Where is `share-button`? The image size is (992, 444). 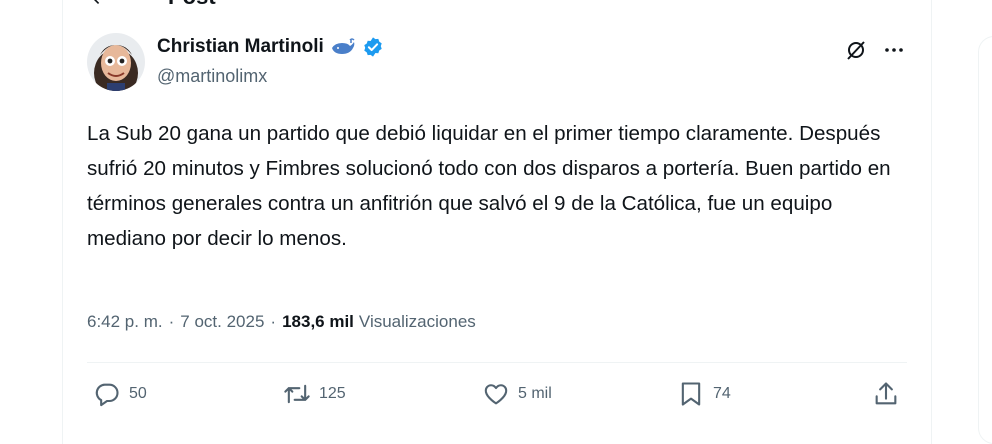 share-button is located at coordinates (886, 394).